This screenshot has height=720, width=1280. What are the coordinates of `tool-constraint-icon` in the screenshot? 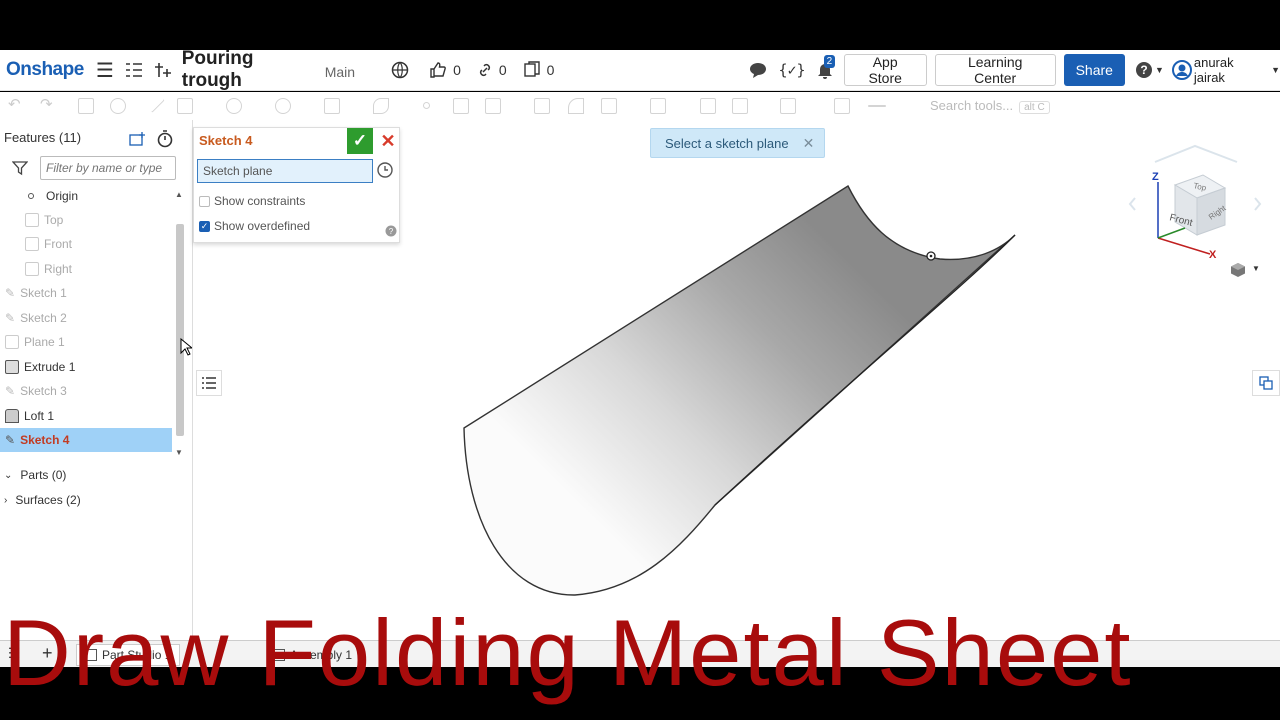 It's located at (842, 106).